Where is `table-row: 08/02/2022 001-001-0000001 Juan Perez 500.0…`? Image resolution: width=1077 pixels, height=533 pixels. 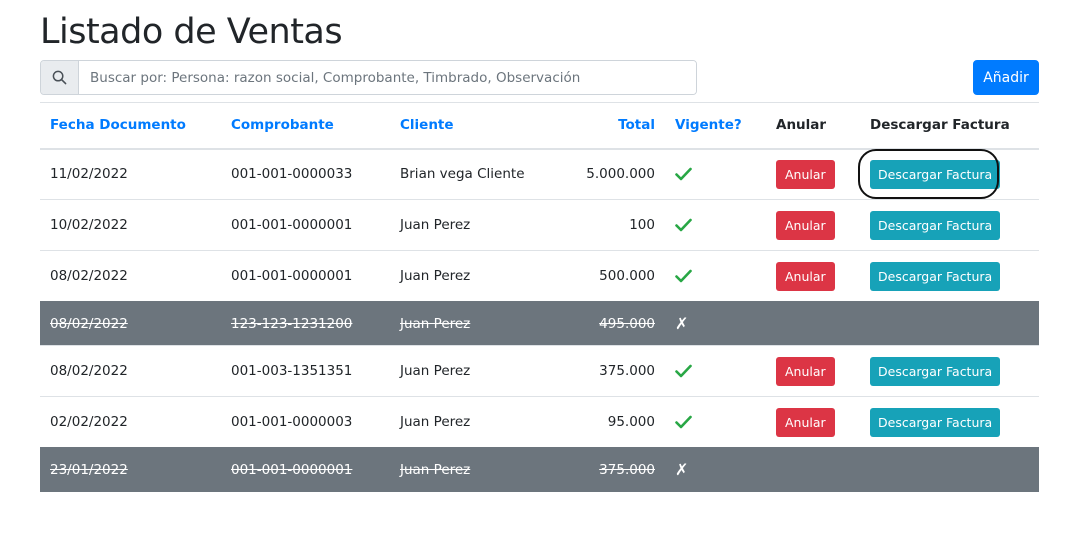 table-row: 08/02/2022 001-001-0000001 Juan Perez 500.0… is located at coordinates (539, 276).